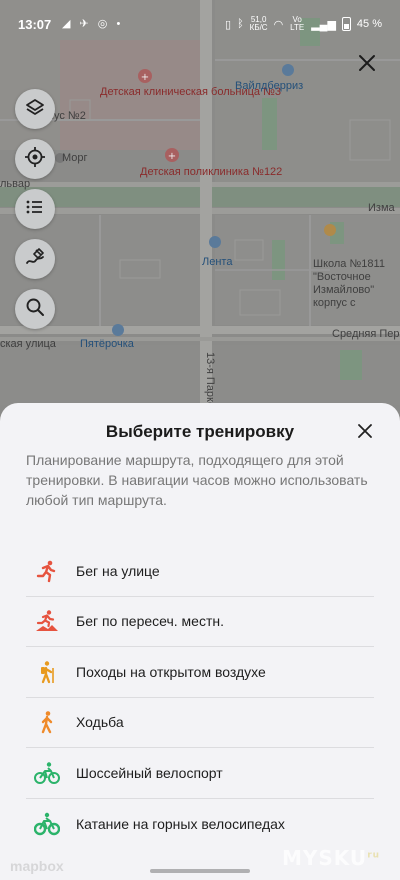 The image size is (400, 880). Describe the element at coordinates (149, 772) in the screenshot. I see `workout-label: Шоссейный велоспорт` at that location.